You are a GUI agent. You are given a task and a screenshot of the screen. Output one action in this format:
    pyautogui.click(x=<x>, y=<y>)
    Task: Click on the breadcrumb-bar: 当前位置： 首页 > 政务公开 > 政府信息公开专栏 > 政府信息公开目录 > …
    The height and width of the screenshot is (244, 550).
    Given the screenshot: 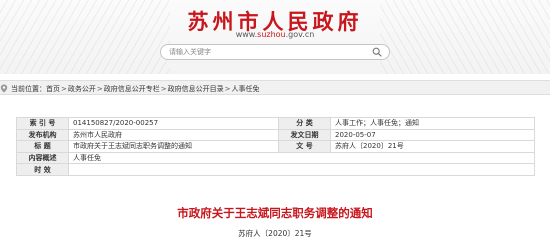 What is the action you would take?
    pyautogui.click(x=275, y=87)
    